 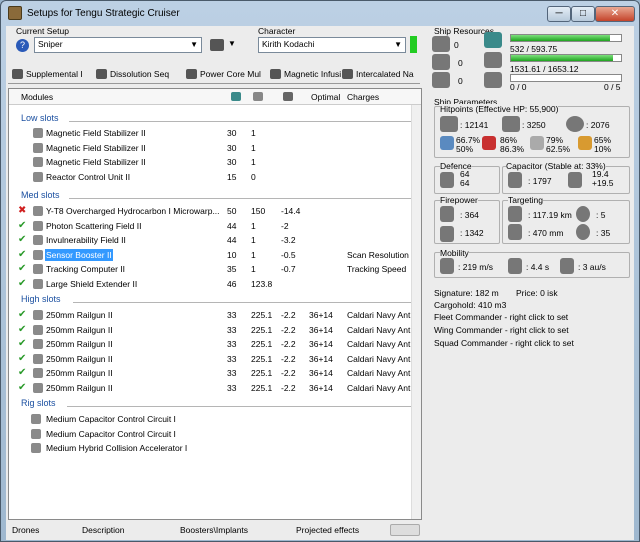 What do you see at coordinates (449, 124) in the screenshot?
I see `shield-icon` at bounding box center [449, 124].